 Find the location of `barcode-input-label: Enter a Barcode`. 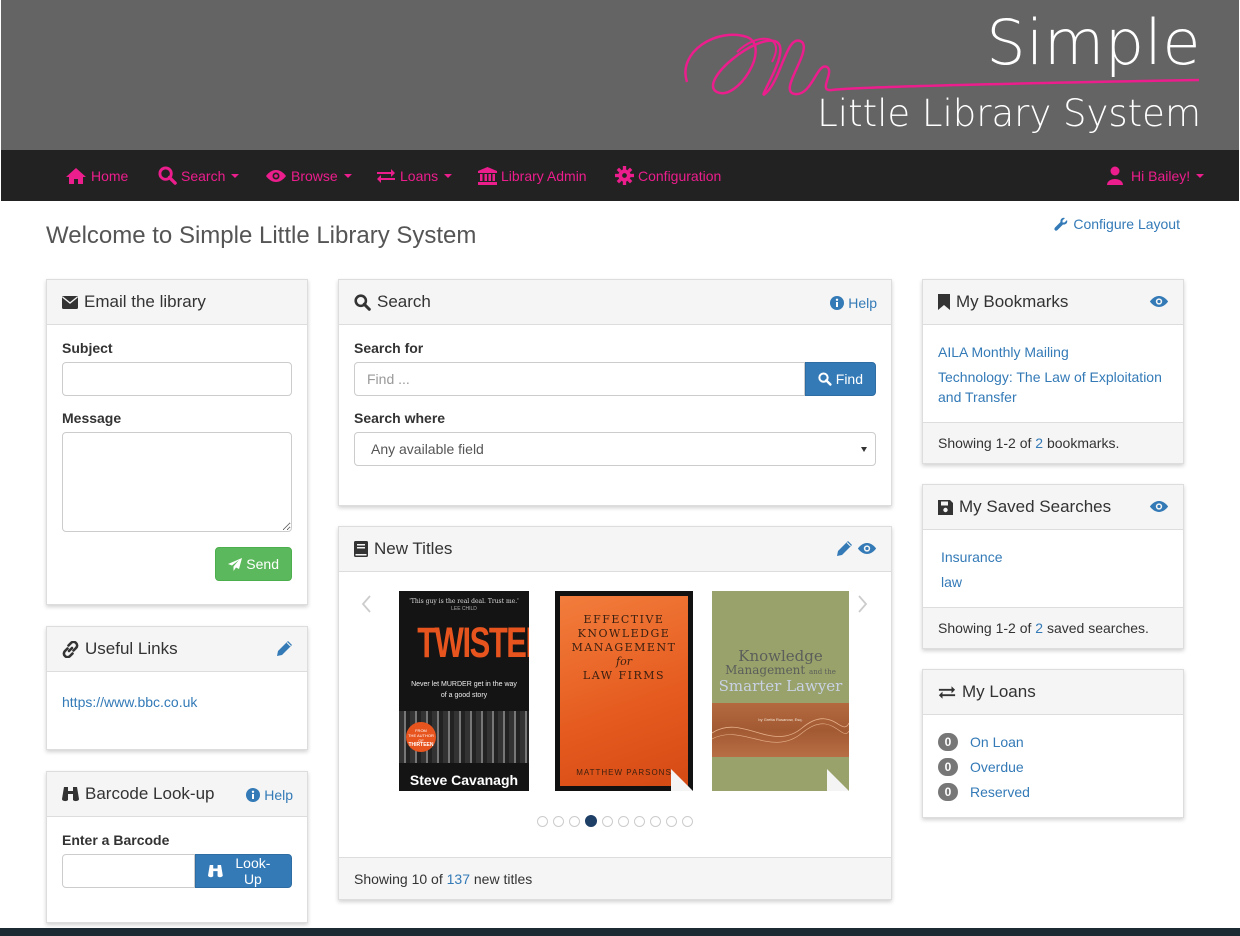

barcode-input-label: Enter a Barcode is located at coordinates (116, 840).